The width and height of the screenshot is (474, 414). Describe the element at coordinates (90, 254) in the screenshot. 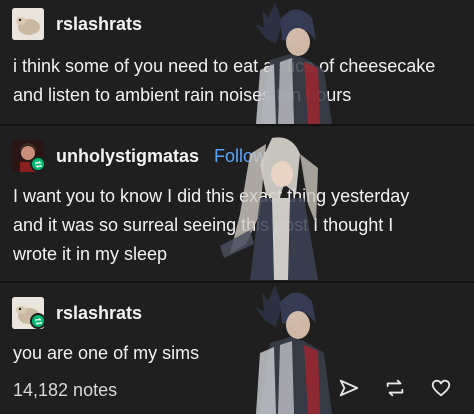

I see `post-2-line-3: wrote it in my sleep` at that location.